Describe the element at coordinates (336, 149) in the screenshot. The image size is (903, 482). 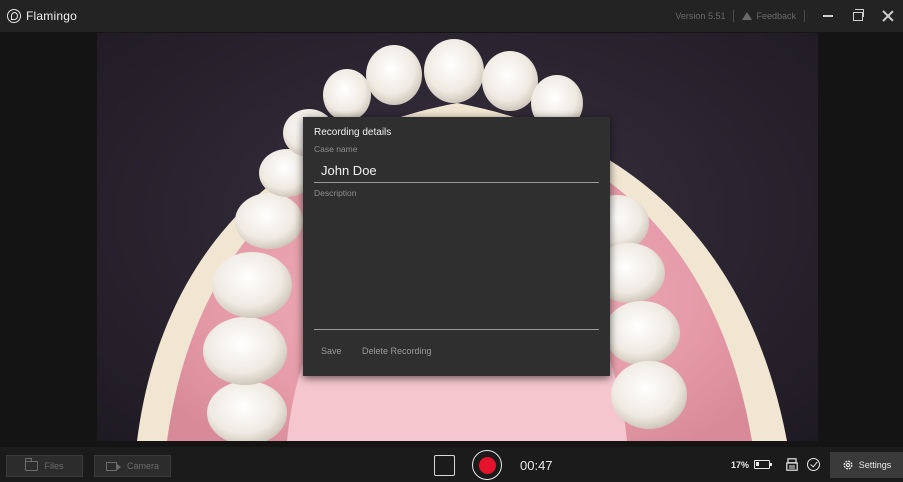
I see `case-name-label: Case name` at that location.